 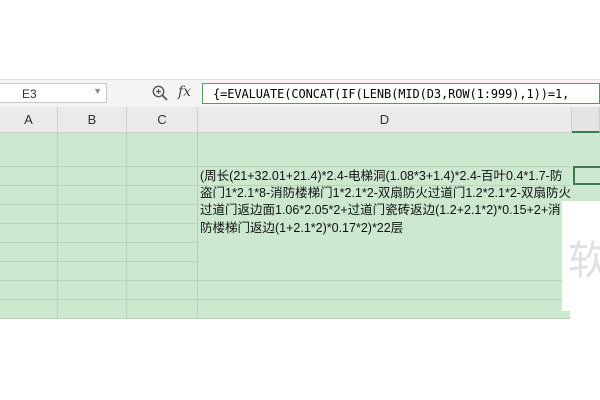 I want to click on watermark: 软, so click(x=584, y=261).